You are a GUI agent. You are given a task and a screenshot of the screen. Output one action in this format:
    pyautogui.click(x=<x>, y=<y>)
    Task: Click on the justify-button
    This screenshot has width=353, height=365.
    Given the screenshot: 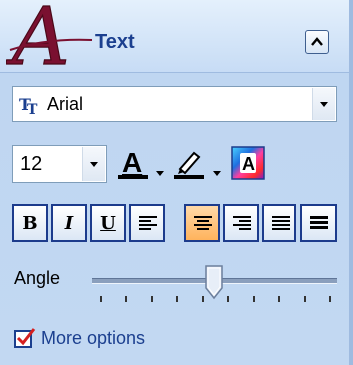 What is the action you would take?
    pyautogui.click(x=279, y=223)
    